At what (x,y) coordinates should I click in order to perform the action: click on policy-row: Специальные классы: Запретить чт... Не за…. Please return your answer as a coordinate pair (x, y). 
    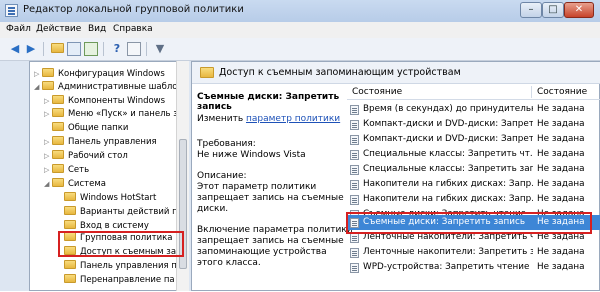
    Looking at the image, I should click on (473, 154).